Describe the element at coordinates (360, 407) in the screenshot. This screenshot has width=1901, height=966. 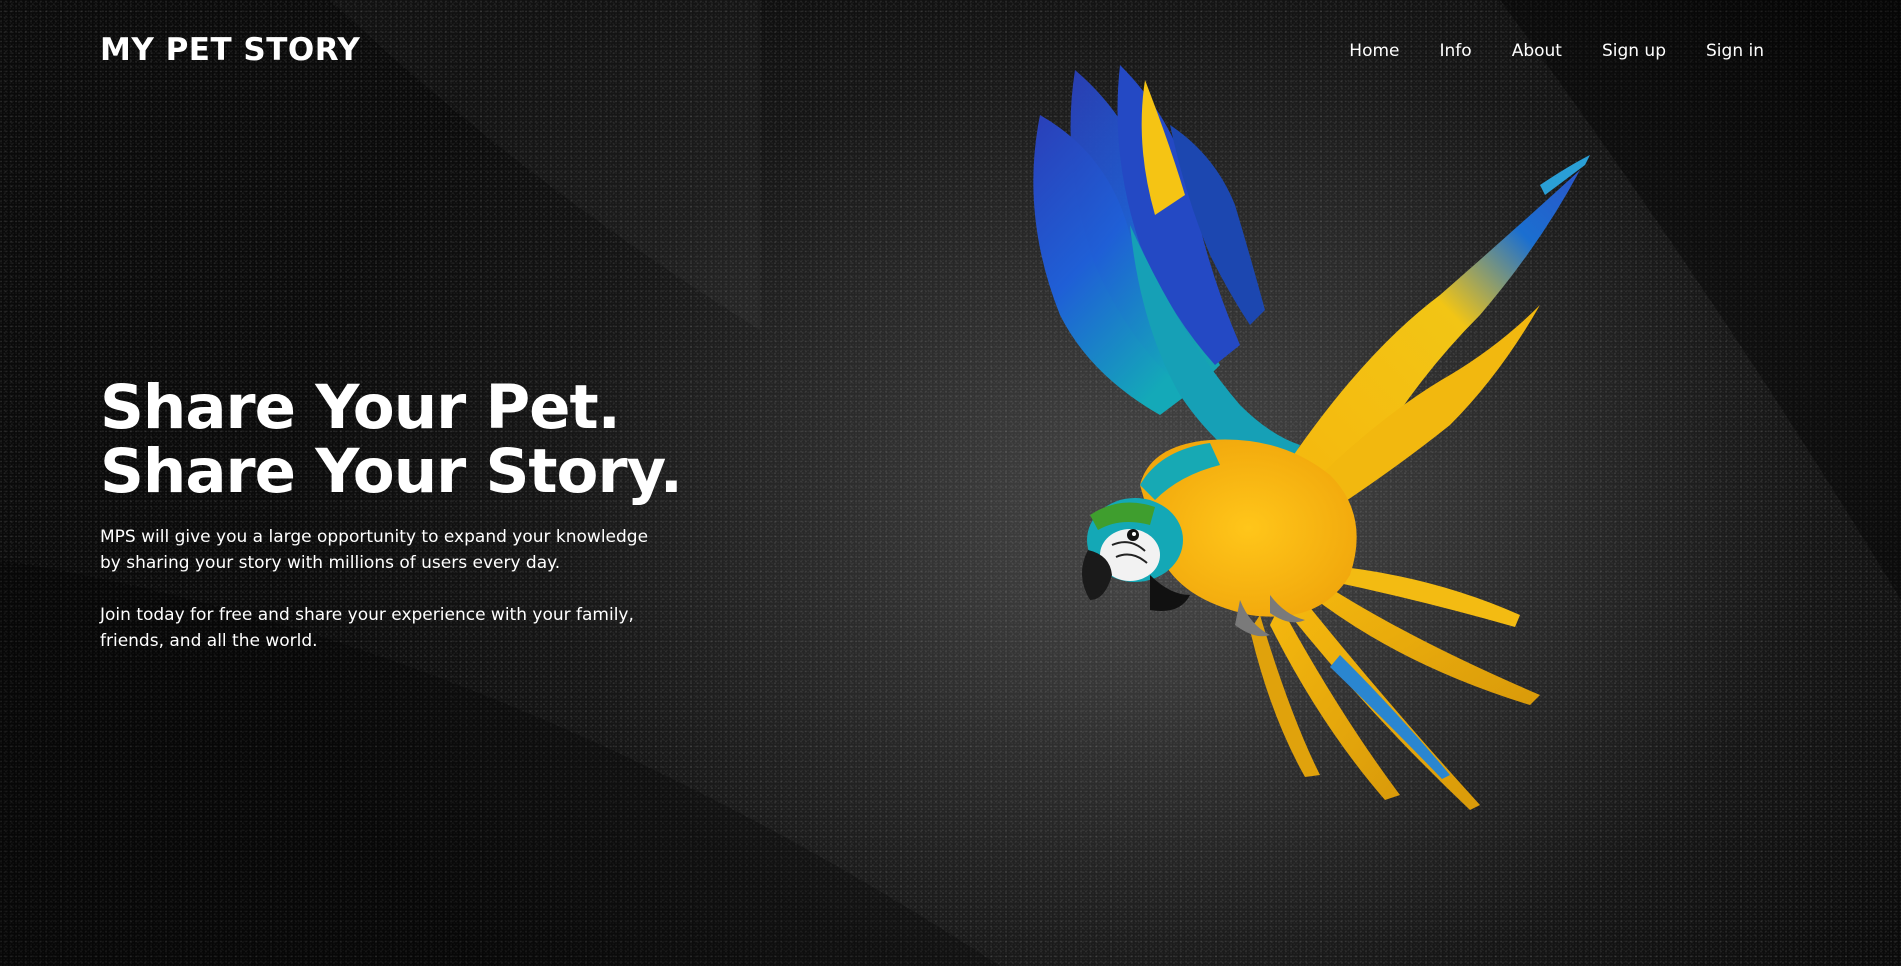
I see `hero-title-line-1: Share Your Pet.` at that location.